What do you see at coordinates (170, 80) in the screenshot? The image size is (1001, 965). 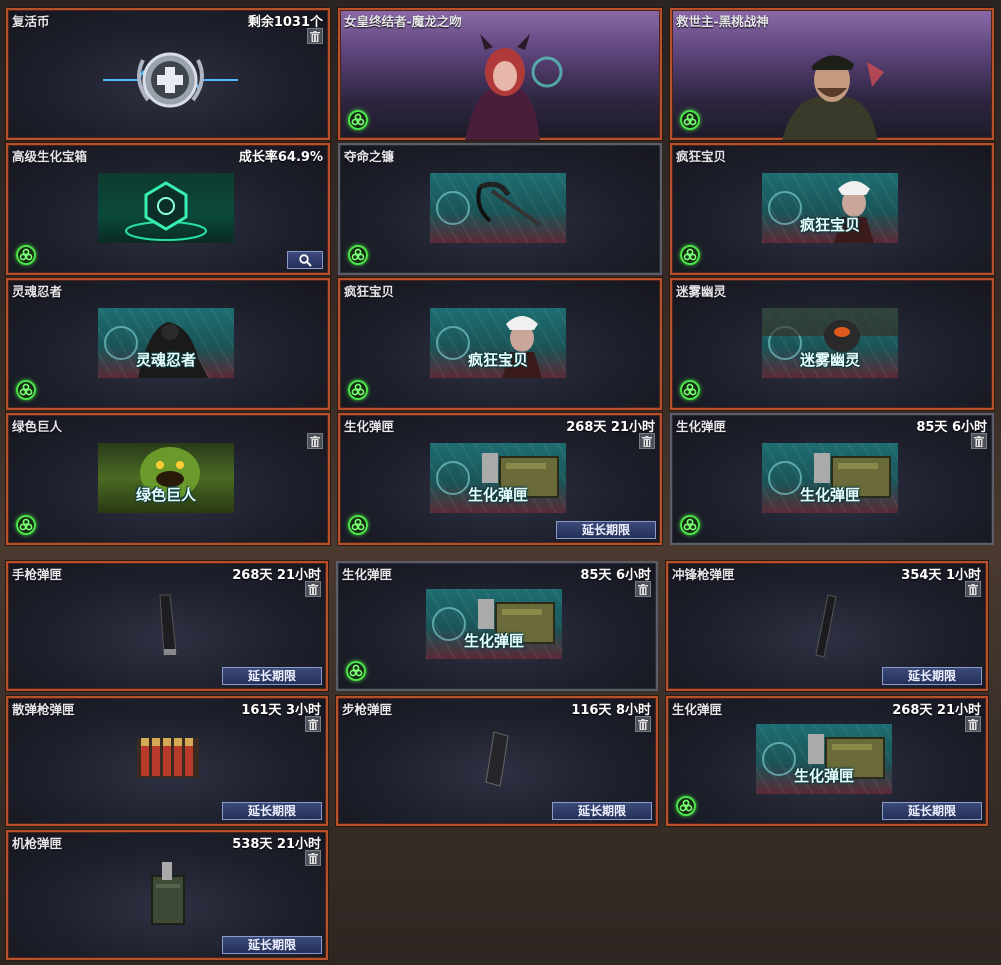 I see `revive-coin-icon` at bounding box center [170, 80].